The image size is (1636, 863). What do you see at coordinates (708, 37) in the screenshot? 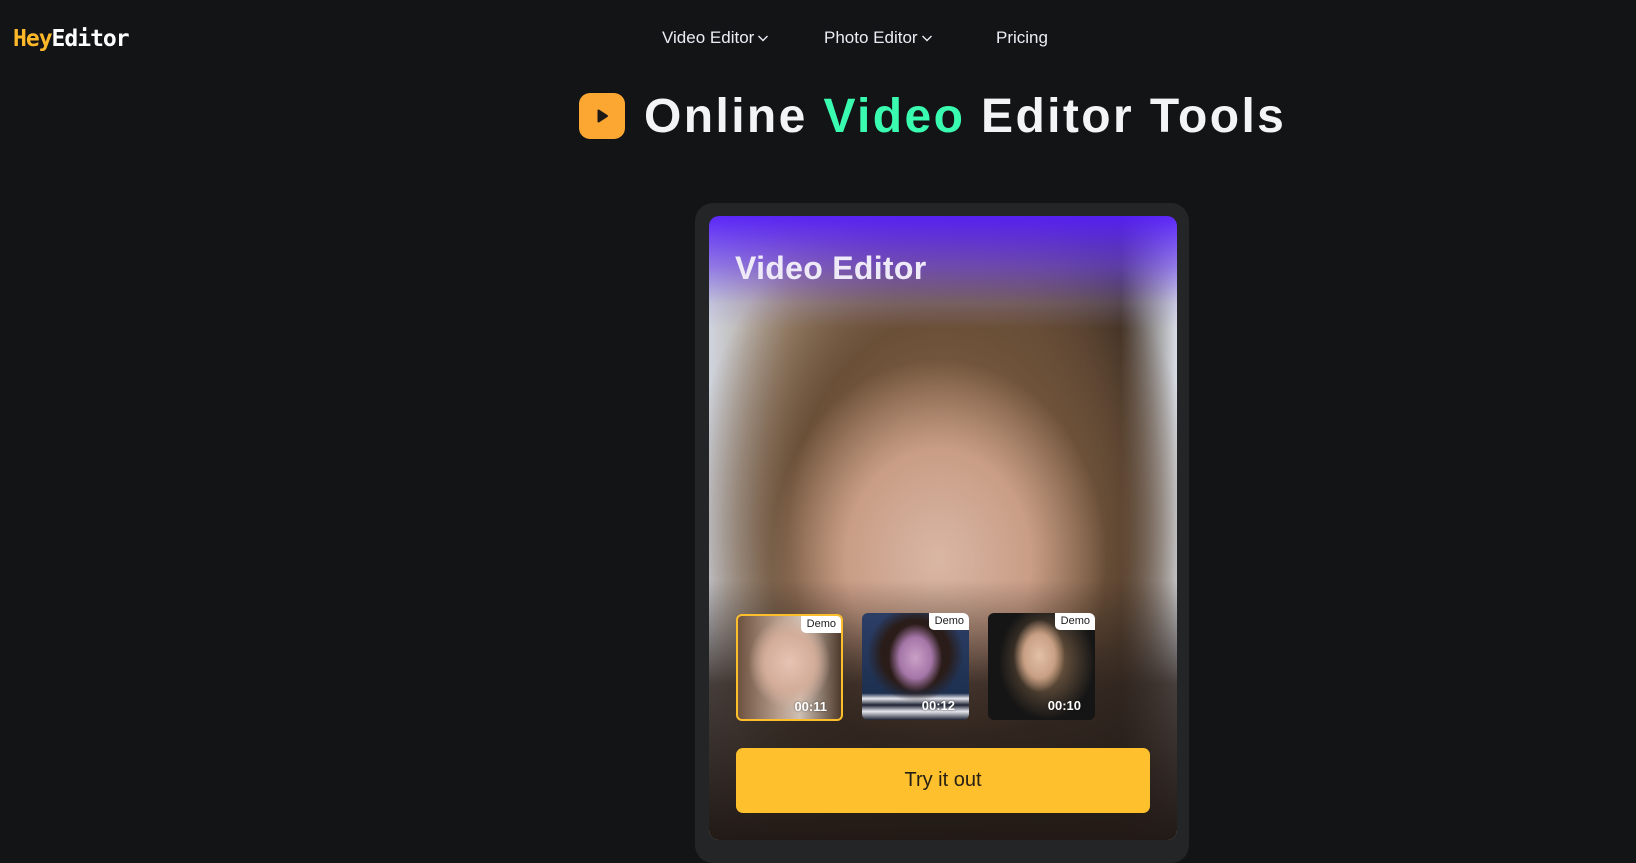
I see `nav-video-editor-label: Video Editor` at bounding box center [708, 37].